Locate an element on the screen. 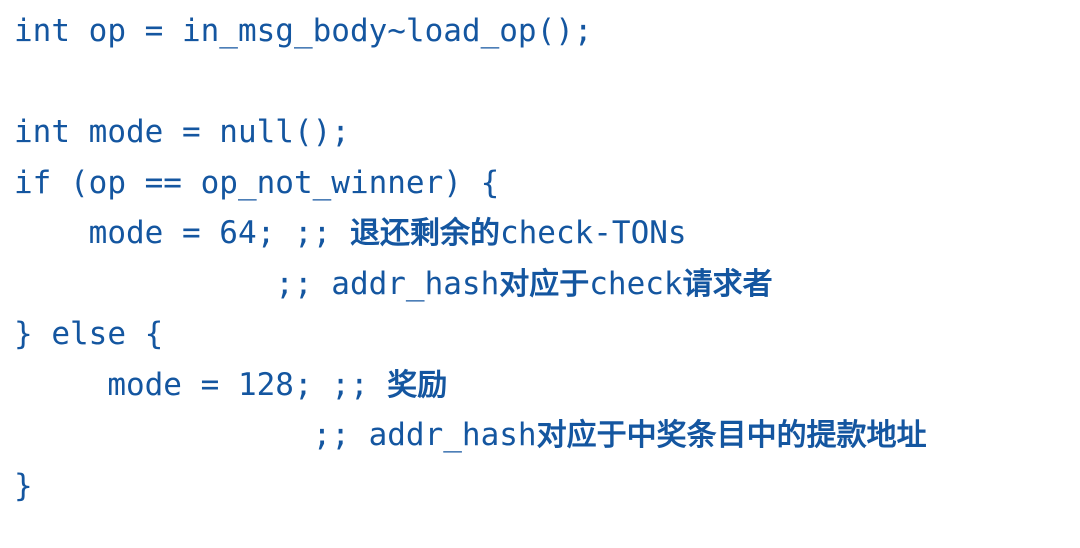 The height and width of the screenshot is (548, 1080). code-line: int op = in_msg_body~load_op(); is located at coordinates (303, 31).